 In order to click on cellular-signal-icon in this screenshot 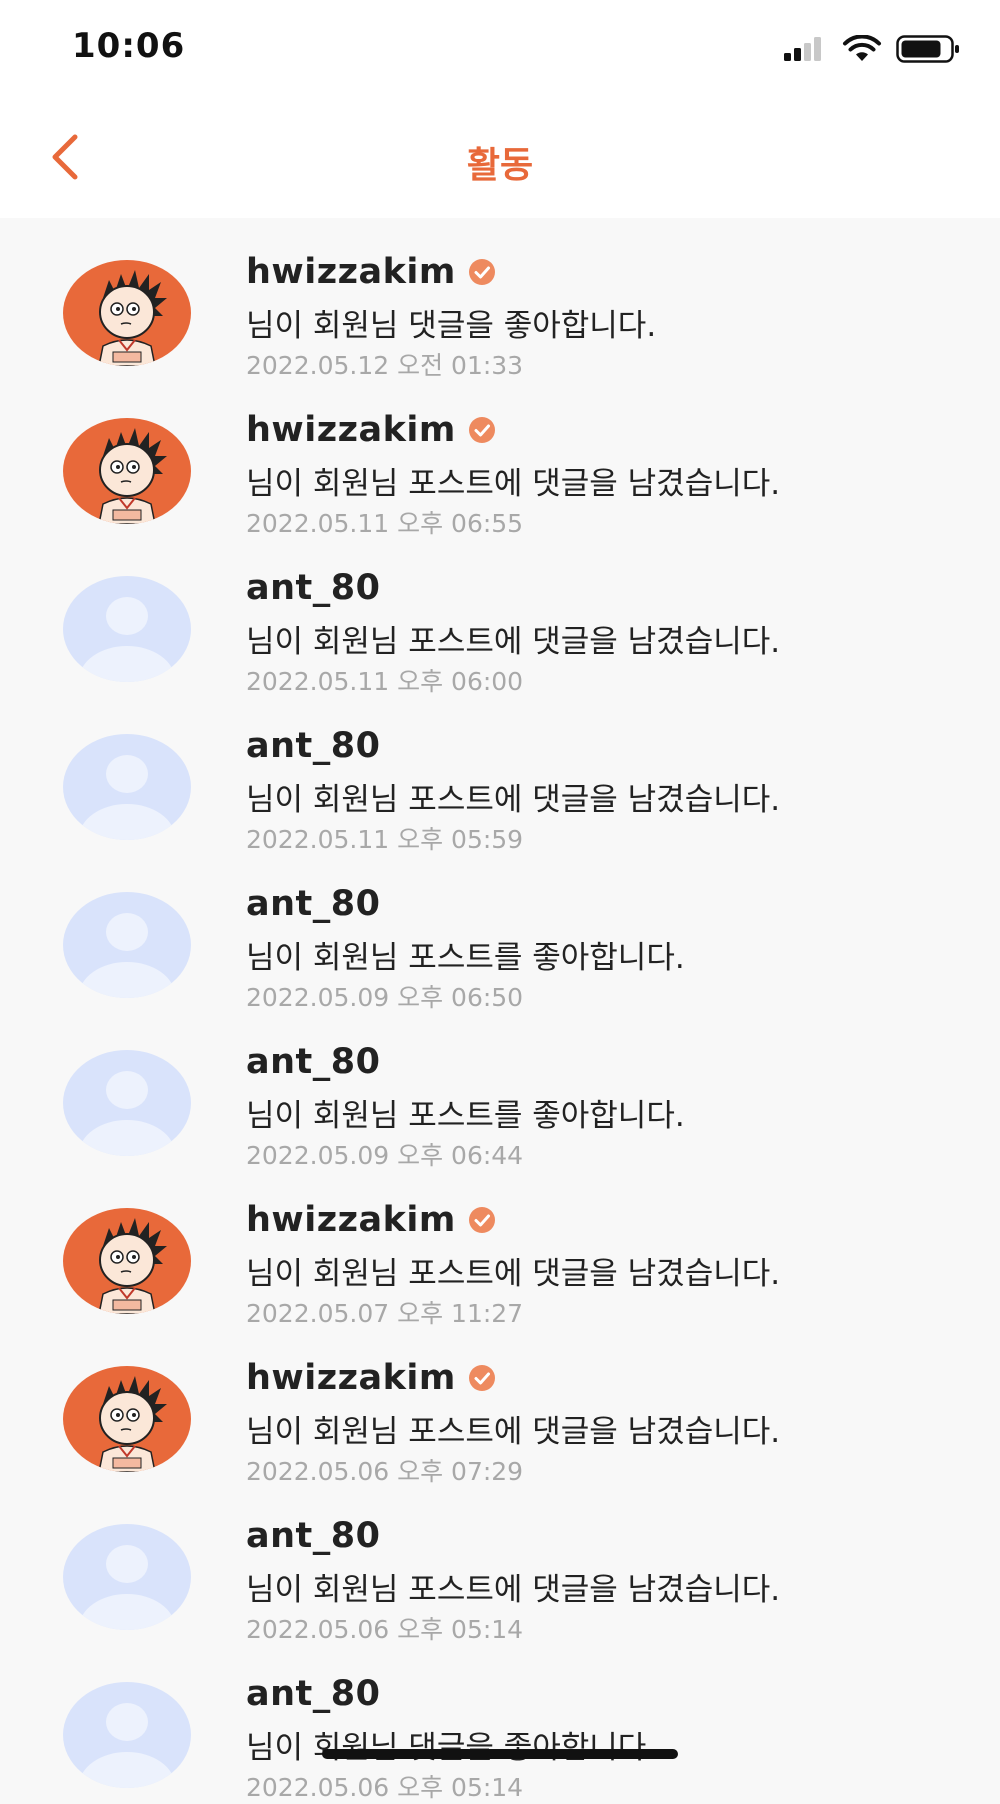, I will do `click(802, 49)`.